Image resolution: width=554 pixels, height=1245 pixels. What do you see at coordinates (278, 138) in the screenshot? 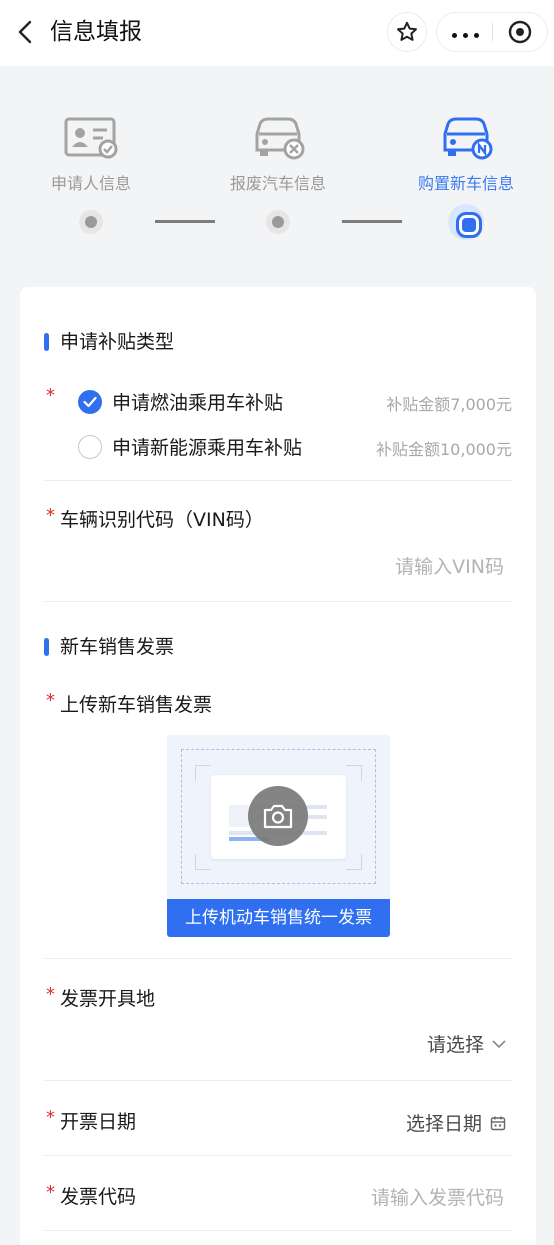
I see `car-scrap-icon` at bounding box center [278, 138].